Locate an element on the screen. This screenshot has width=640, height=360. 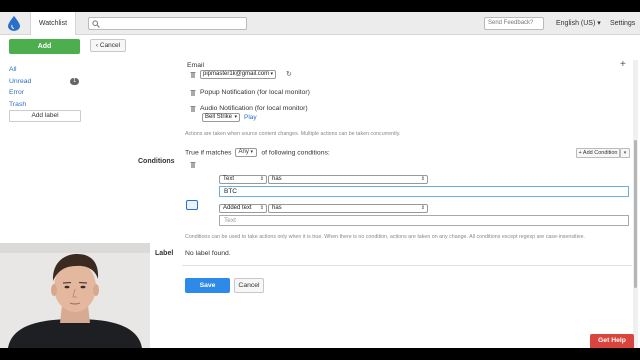
webcam-overlay is located at coordinates (75, 295).